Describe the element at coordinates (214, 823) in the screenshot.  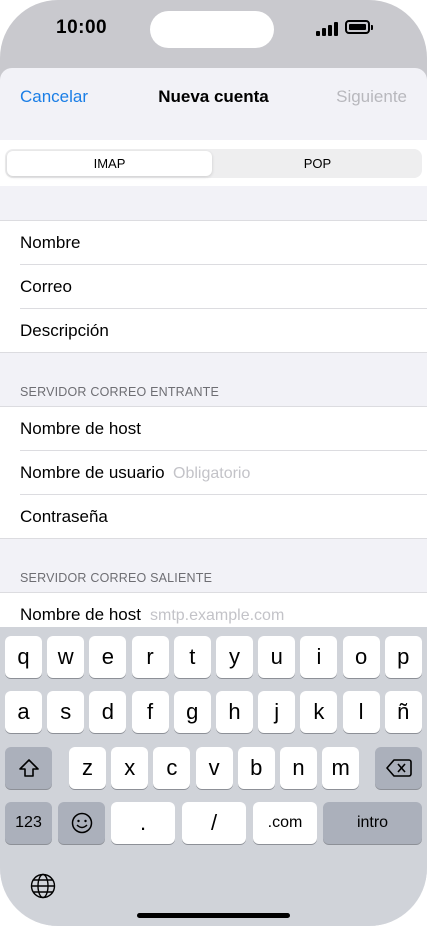
I see `slash-key: /` at that location.